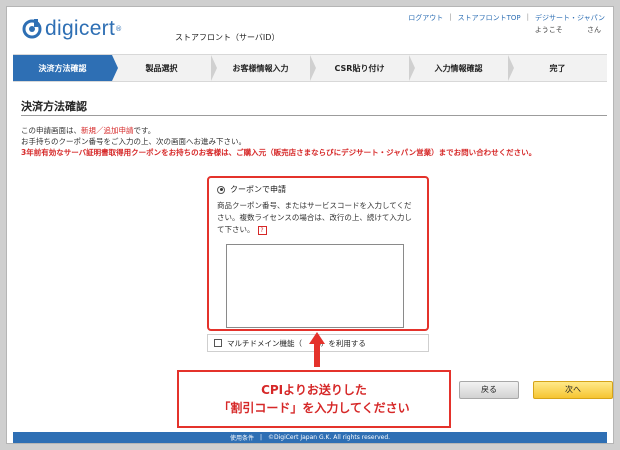 Image resolution: width=620 pixels, height=450 pixels. What do you see at coordinates (107, 130) in the screenshot?
I see `info-line-1-highlight: 新規／追加申請` at bounding box center [107, 130].